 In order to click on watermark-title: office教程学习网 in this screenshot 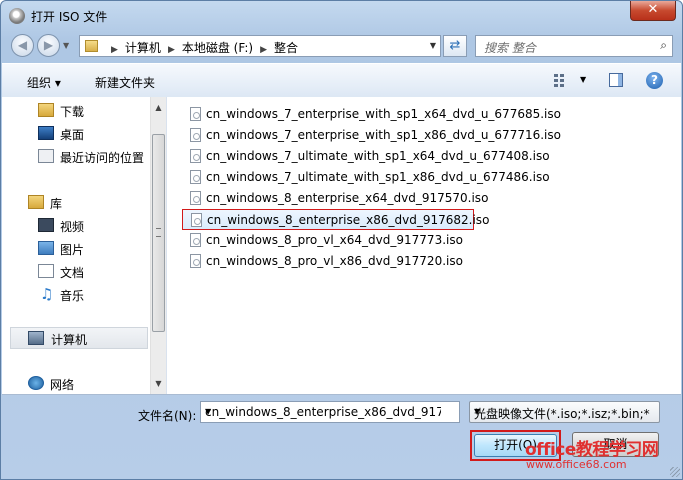, I will do `click(592, 450)`.